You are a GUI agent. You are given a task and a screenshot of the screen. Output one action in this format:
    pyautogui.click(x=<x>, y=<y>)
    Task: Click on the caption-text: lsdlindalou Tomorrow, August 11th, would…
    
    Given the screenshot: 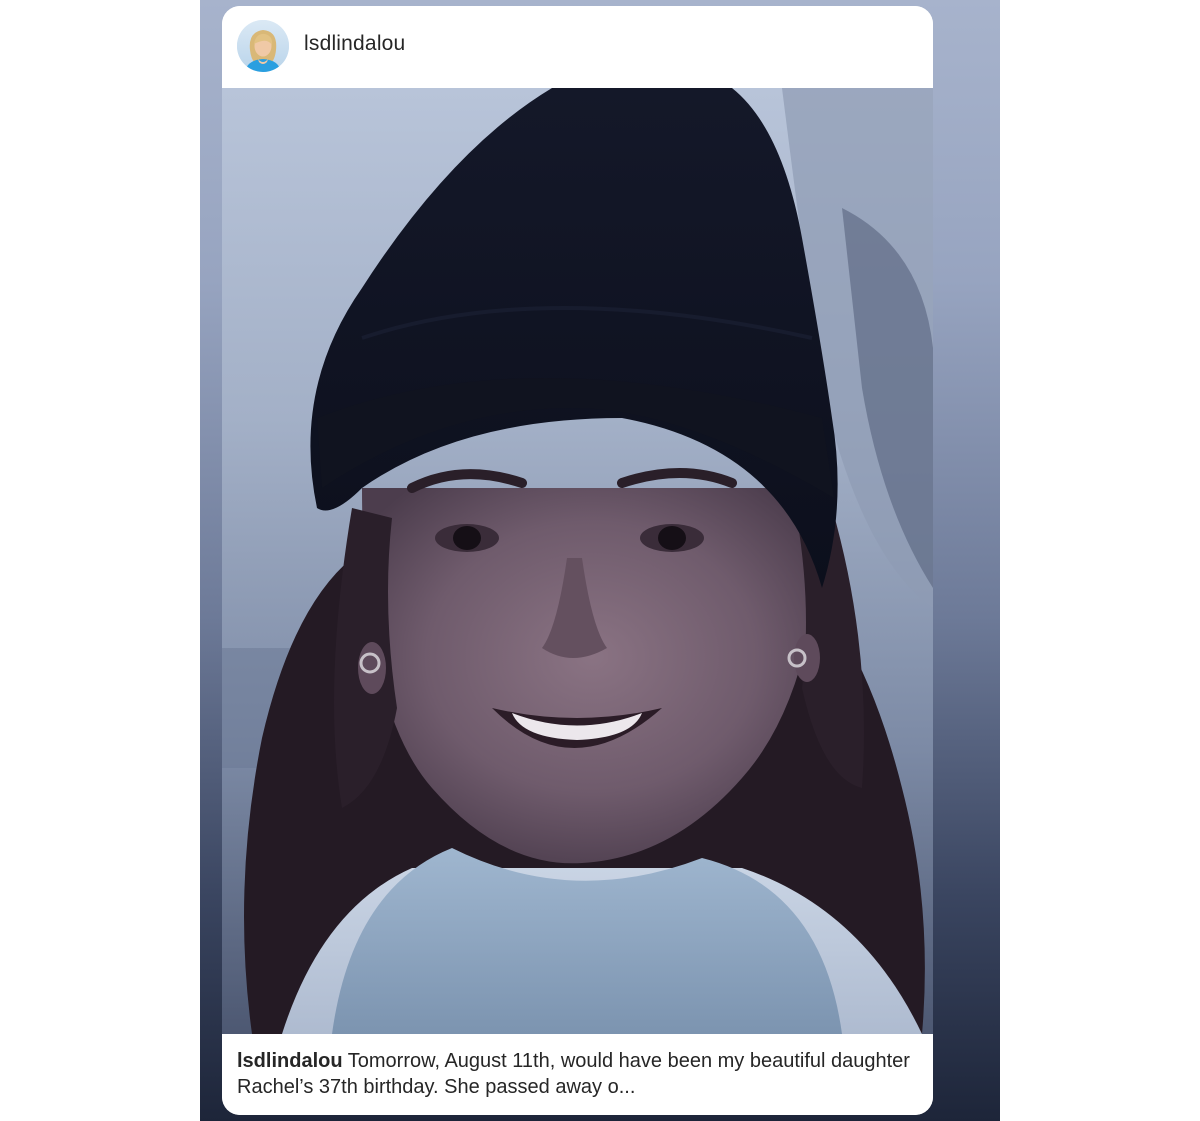 What is the action you would take?
    pyautogui.click(x=582, y=1074)
    